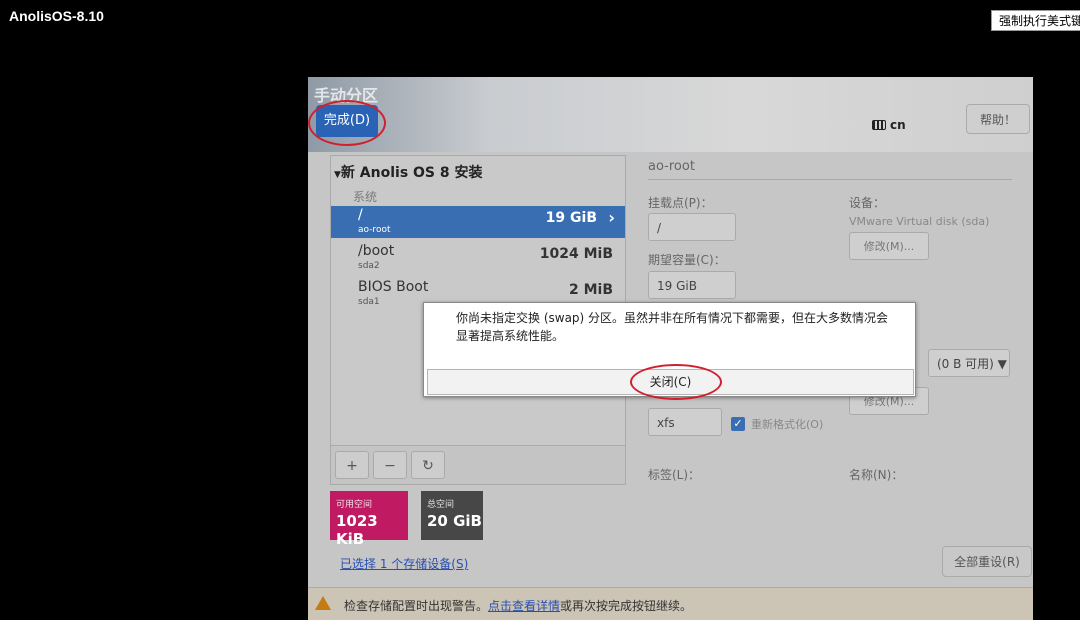  What do you see at coordinates (670, 114) in the screenshot?
I see `header: 手动分区 完成(D) cn 帮助！` at bounding box center [670, 114].